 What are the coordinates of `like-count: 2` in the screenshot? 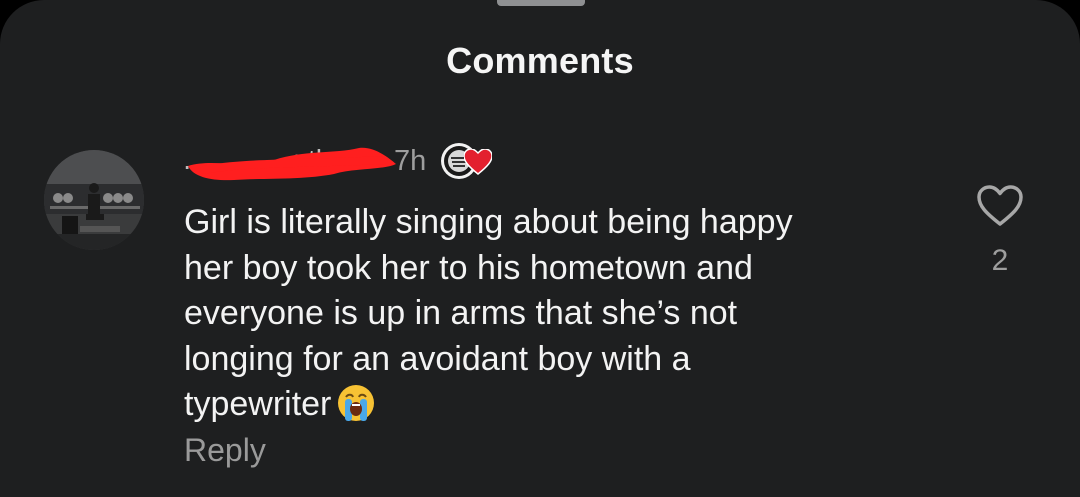 It's located at (1000, 260).